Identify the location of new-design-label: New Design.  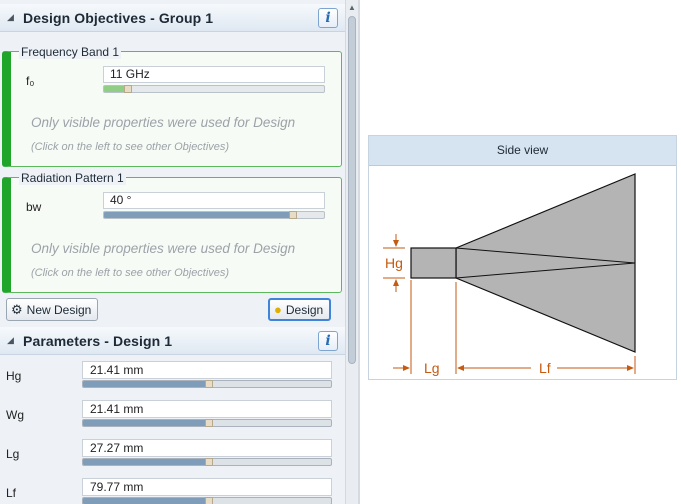
(59, 309).